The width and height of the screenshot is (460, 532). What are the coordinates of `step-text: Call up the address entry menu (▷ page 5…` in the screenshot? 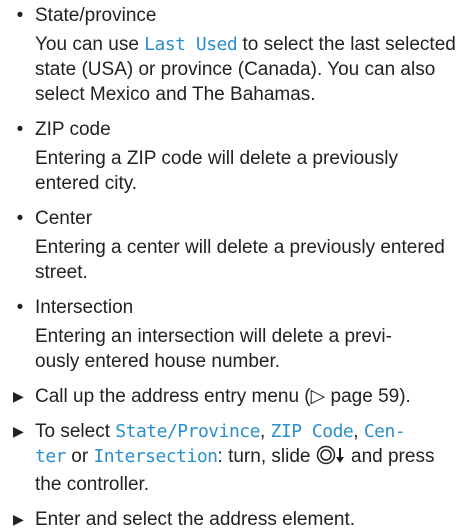 It's located at (223, 396).